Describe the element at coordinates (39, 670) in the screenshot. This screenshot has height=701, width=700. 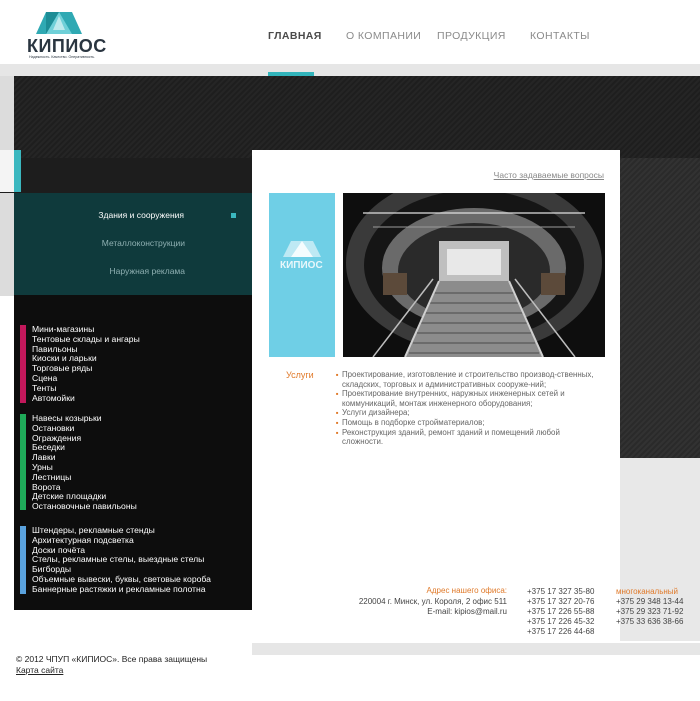
I see `sitemap-link: Карта сайта` at that location.